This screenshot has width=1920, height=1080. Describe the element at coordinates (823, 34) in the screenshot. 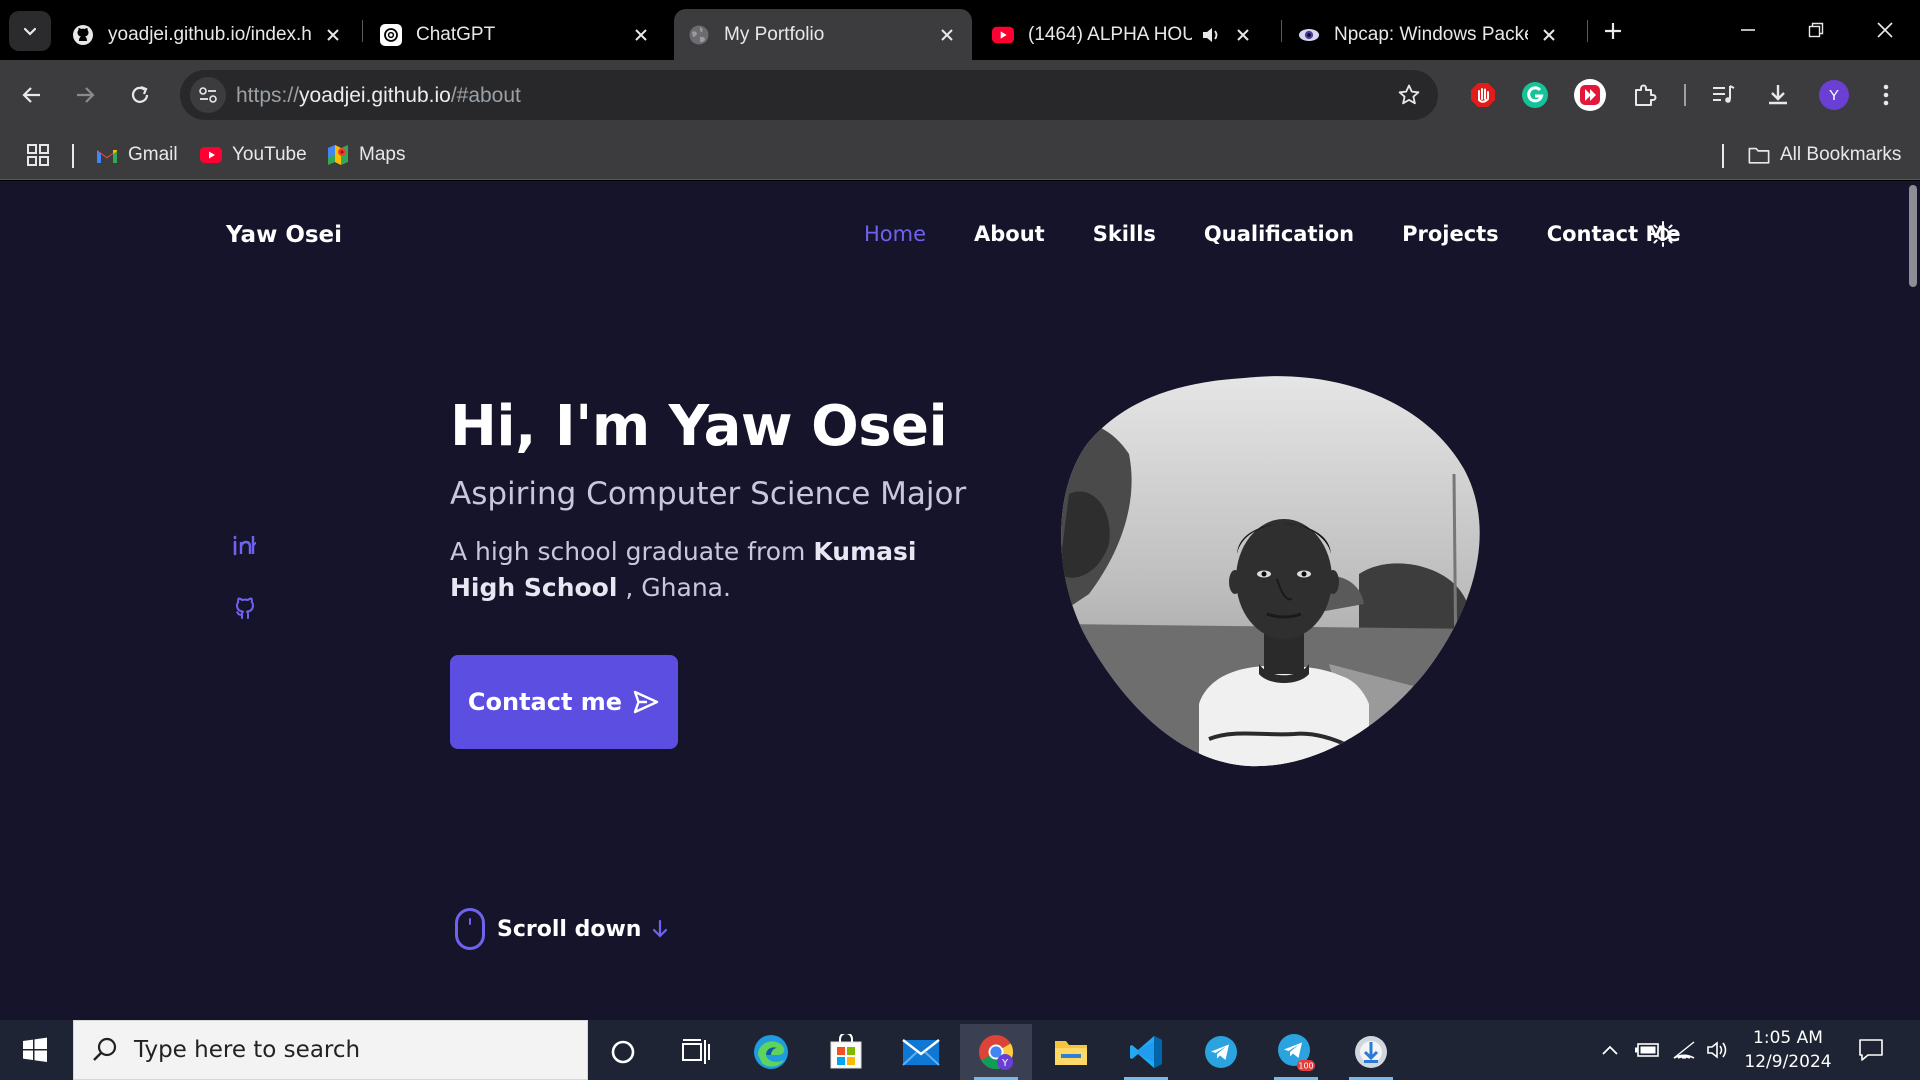

I see `tab-my-portfolio: My Portfolio` at that location.